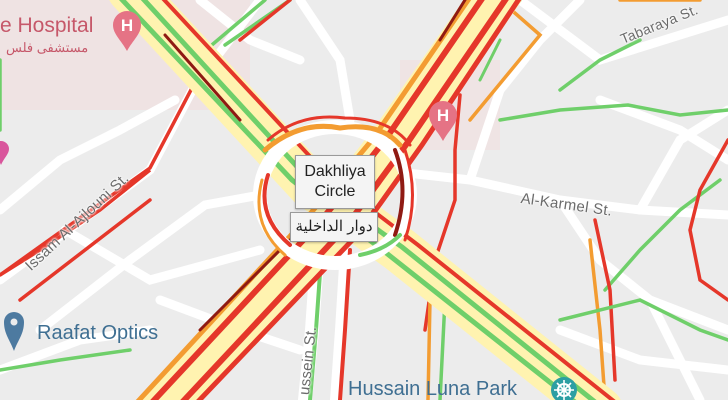 This screenshot has width=728, height=400. I want to click on raafat-optics-label: Raafat Optics, so click(97, 333).